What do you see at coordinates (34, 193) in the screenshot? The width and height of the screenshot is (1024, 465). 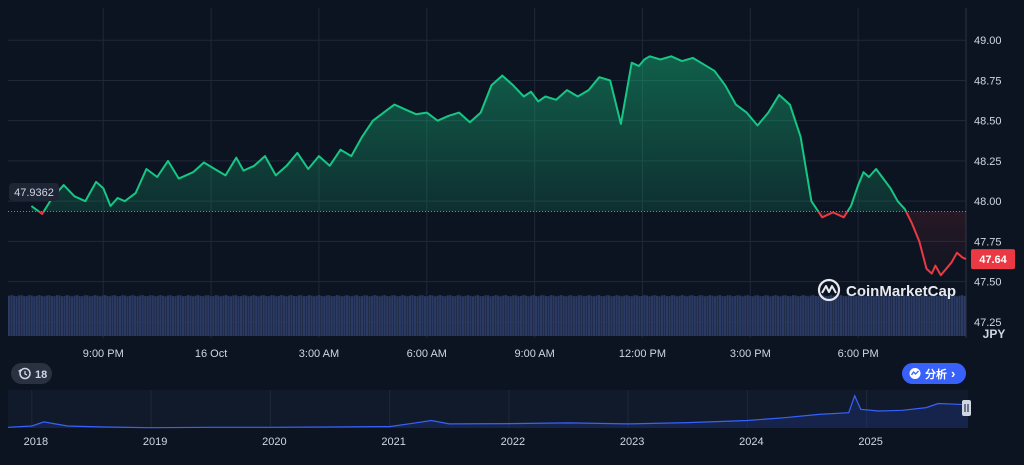 I see `open-price-label: 47.9362` at bounding box center [34, 193].